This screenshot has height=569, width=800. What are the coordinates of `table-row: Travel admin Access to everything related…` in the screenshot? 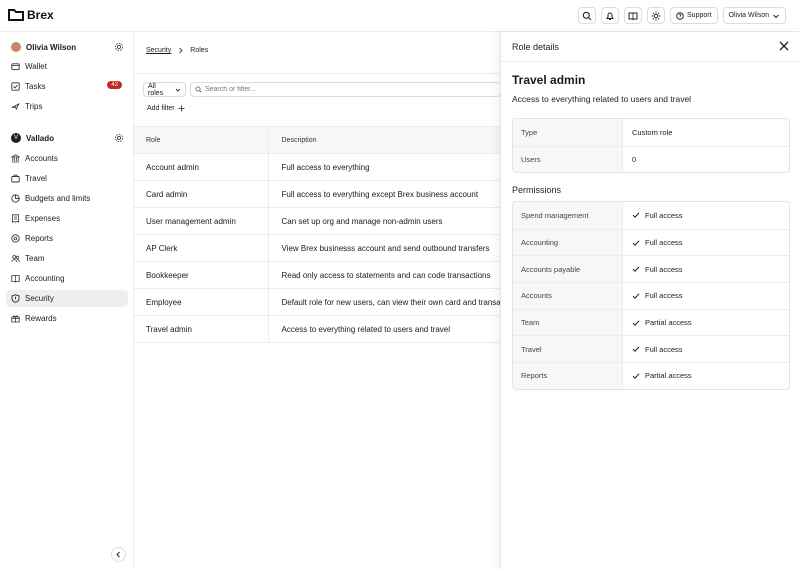 It's located at (317, 329).